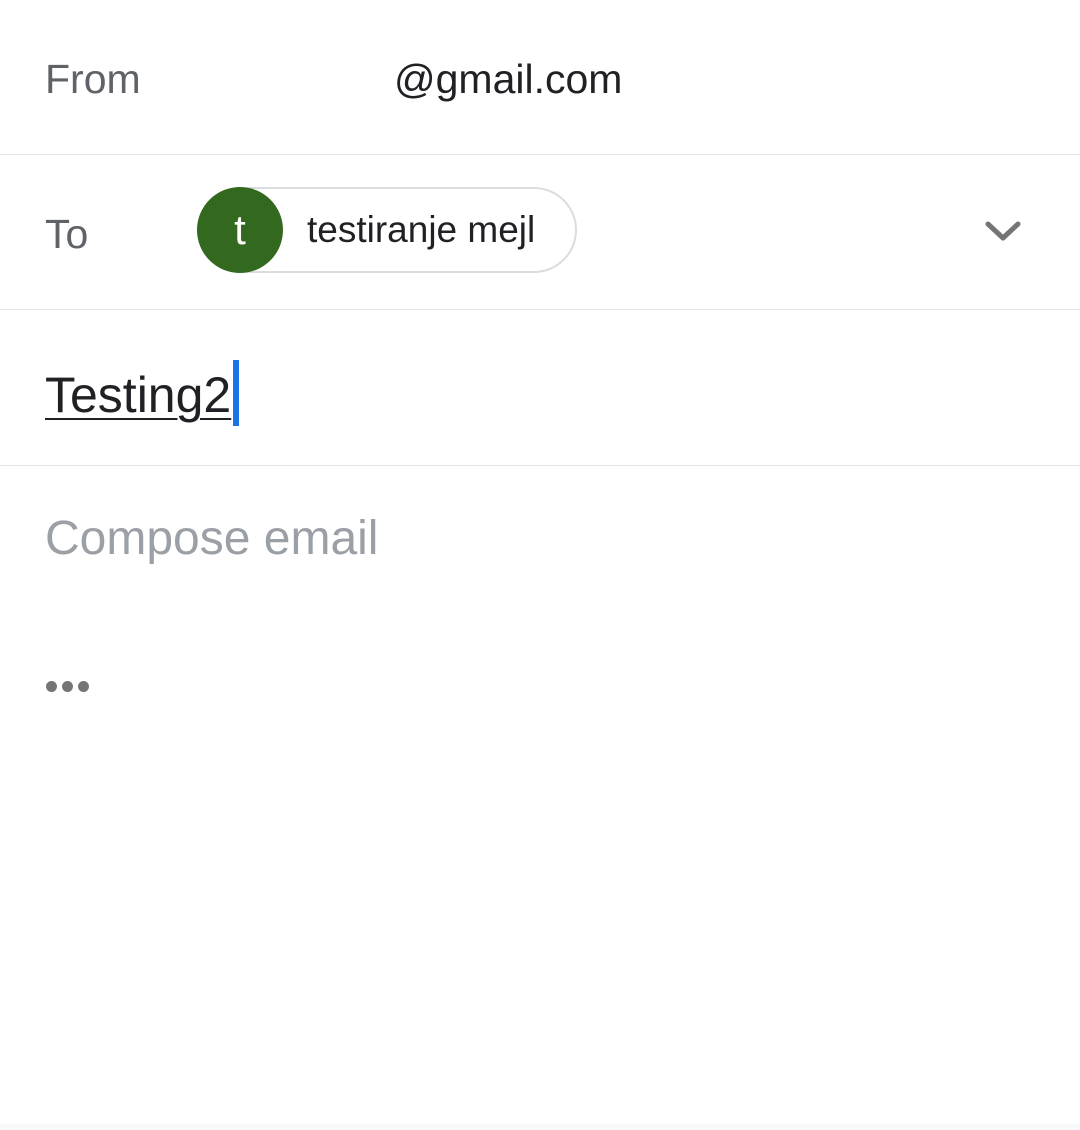  Describe the element at coordinates (67, 234) in the screenshot. I see `to-label: To` at that location.